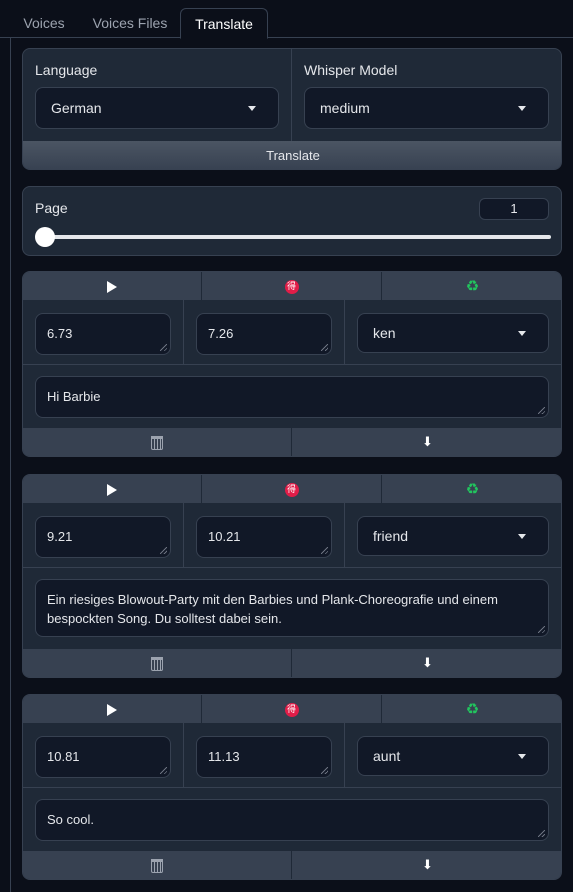 This screenshot has width=573, height=892. Describe the element at coordinates (51, 208) in the screenshot. I see `page-label: Page` at that location.